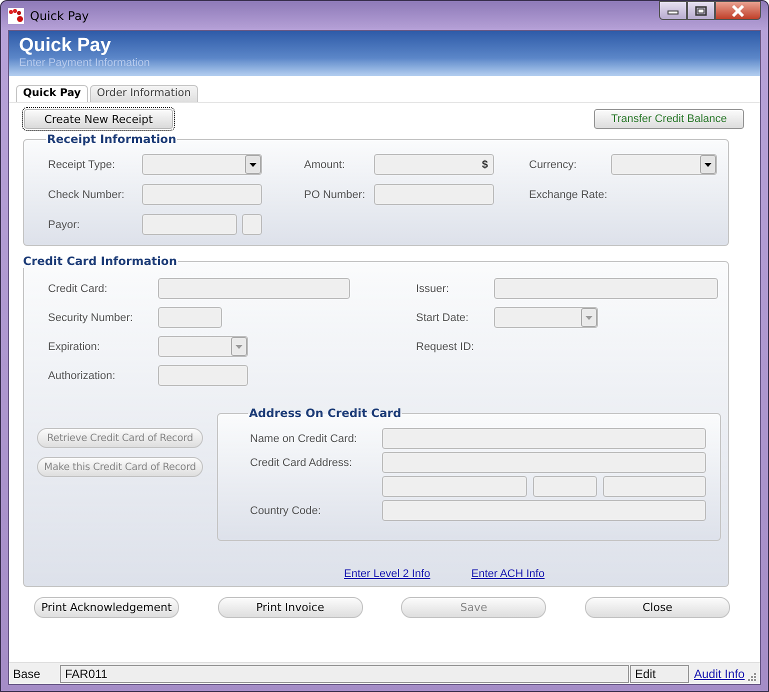 The height and width of the screenshot is (692, 769). Describe the element at coordinates (669, 119) in the screenshot. I see `transfer-balance-button: Transfer Credit Balance` at that location.